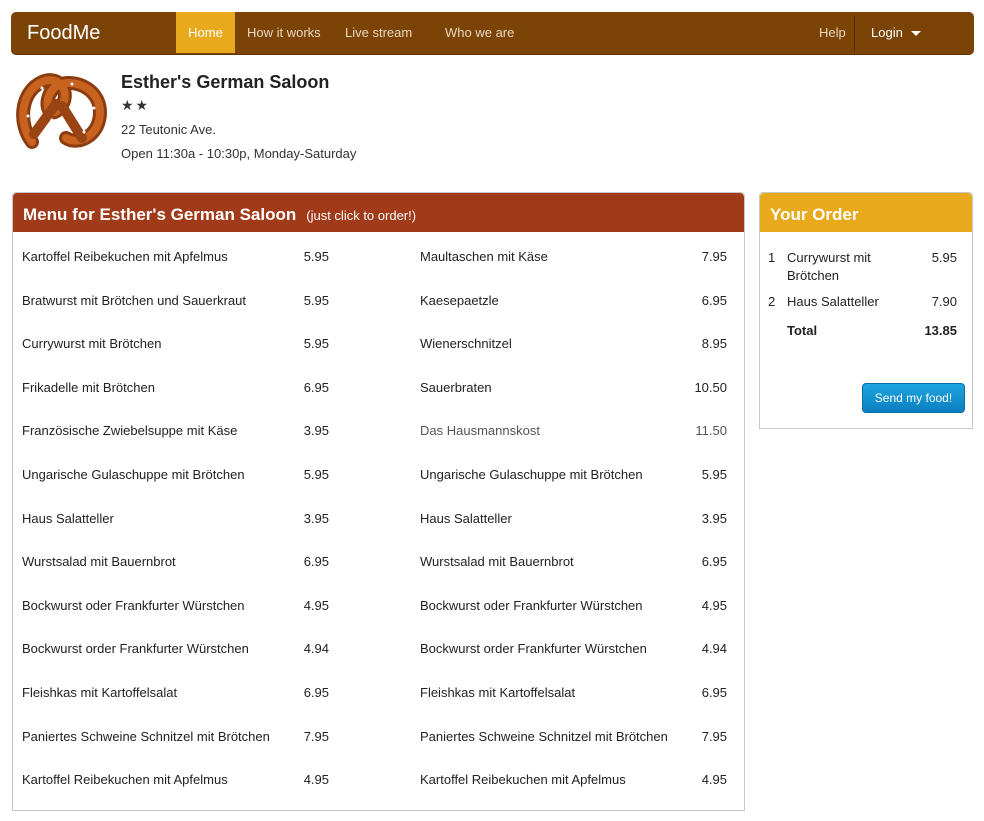 The image size is (984, 821). What do you see at coordinates (829, 266) in the screenshot?
I see `order-item-name: Currywurst mit Brötchen` at bounding box center [829, 266].